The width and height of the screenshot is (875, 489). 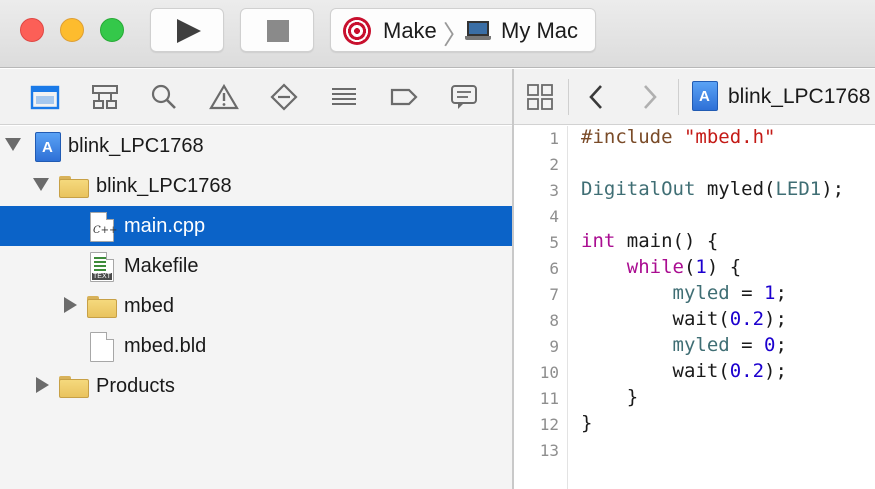 What do you see at coordinates (554, 346) in the screenshot?
I see `line-number: 9` at bounding box center [554, 346].